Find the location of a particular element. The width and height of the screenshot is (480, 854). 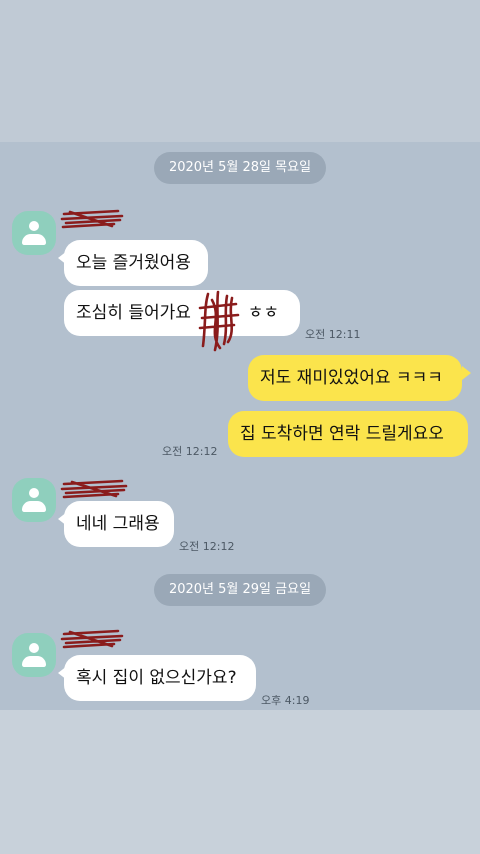

message-timestamp: 오전 12:11 is located at coordinates (333, 334).